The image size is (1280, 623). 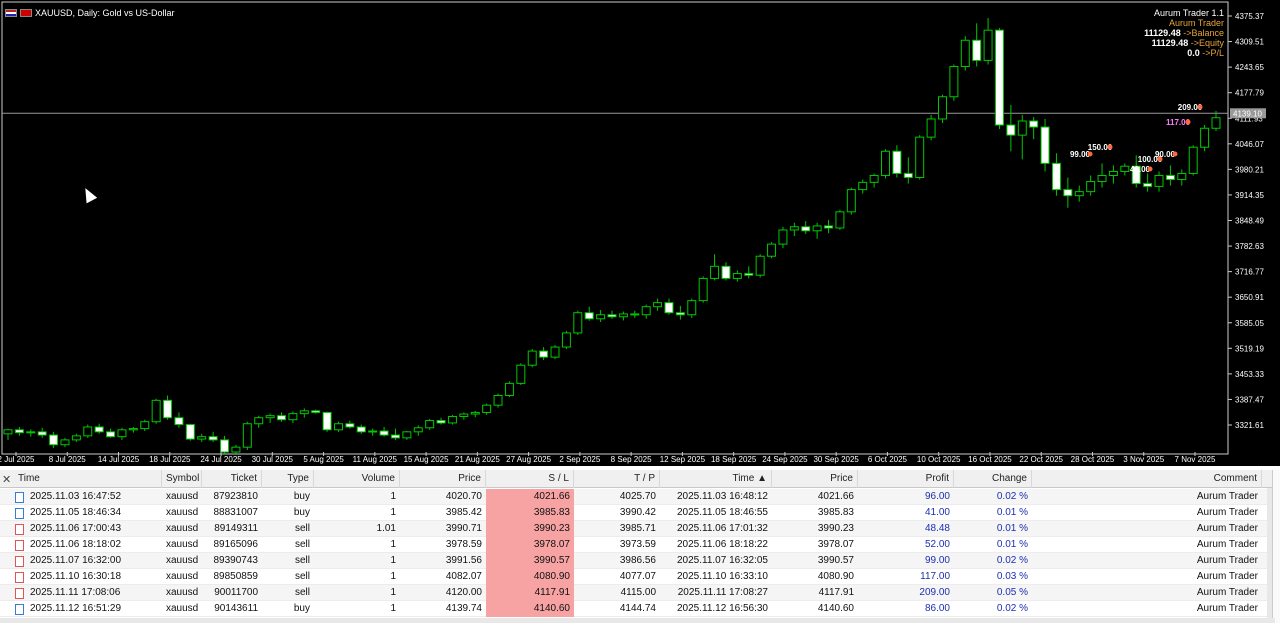 I want to click on cell-tp: 4077.07, so click(x=637, y=576).